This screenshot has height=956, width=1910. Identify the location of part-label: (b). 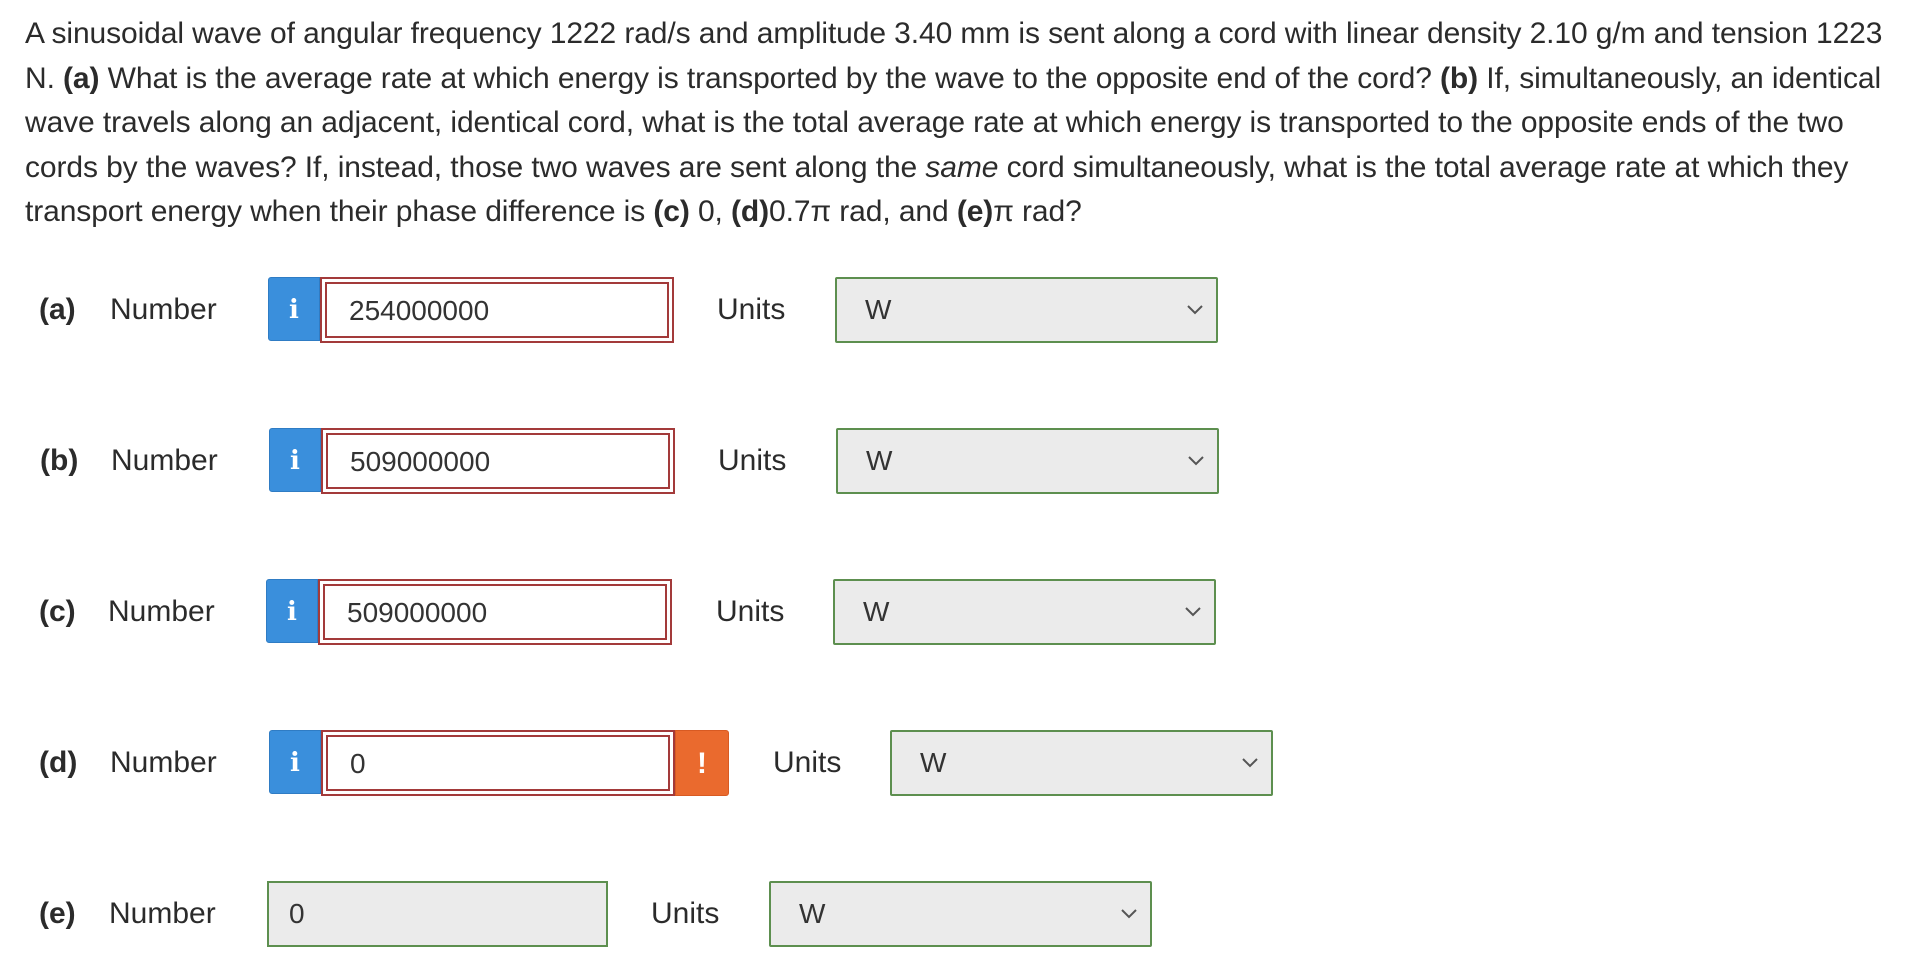
(59, 460).